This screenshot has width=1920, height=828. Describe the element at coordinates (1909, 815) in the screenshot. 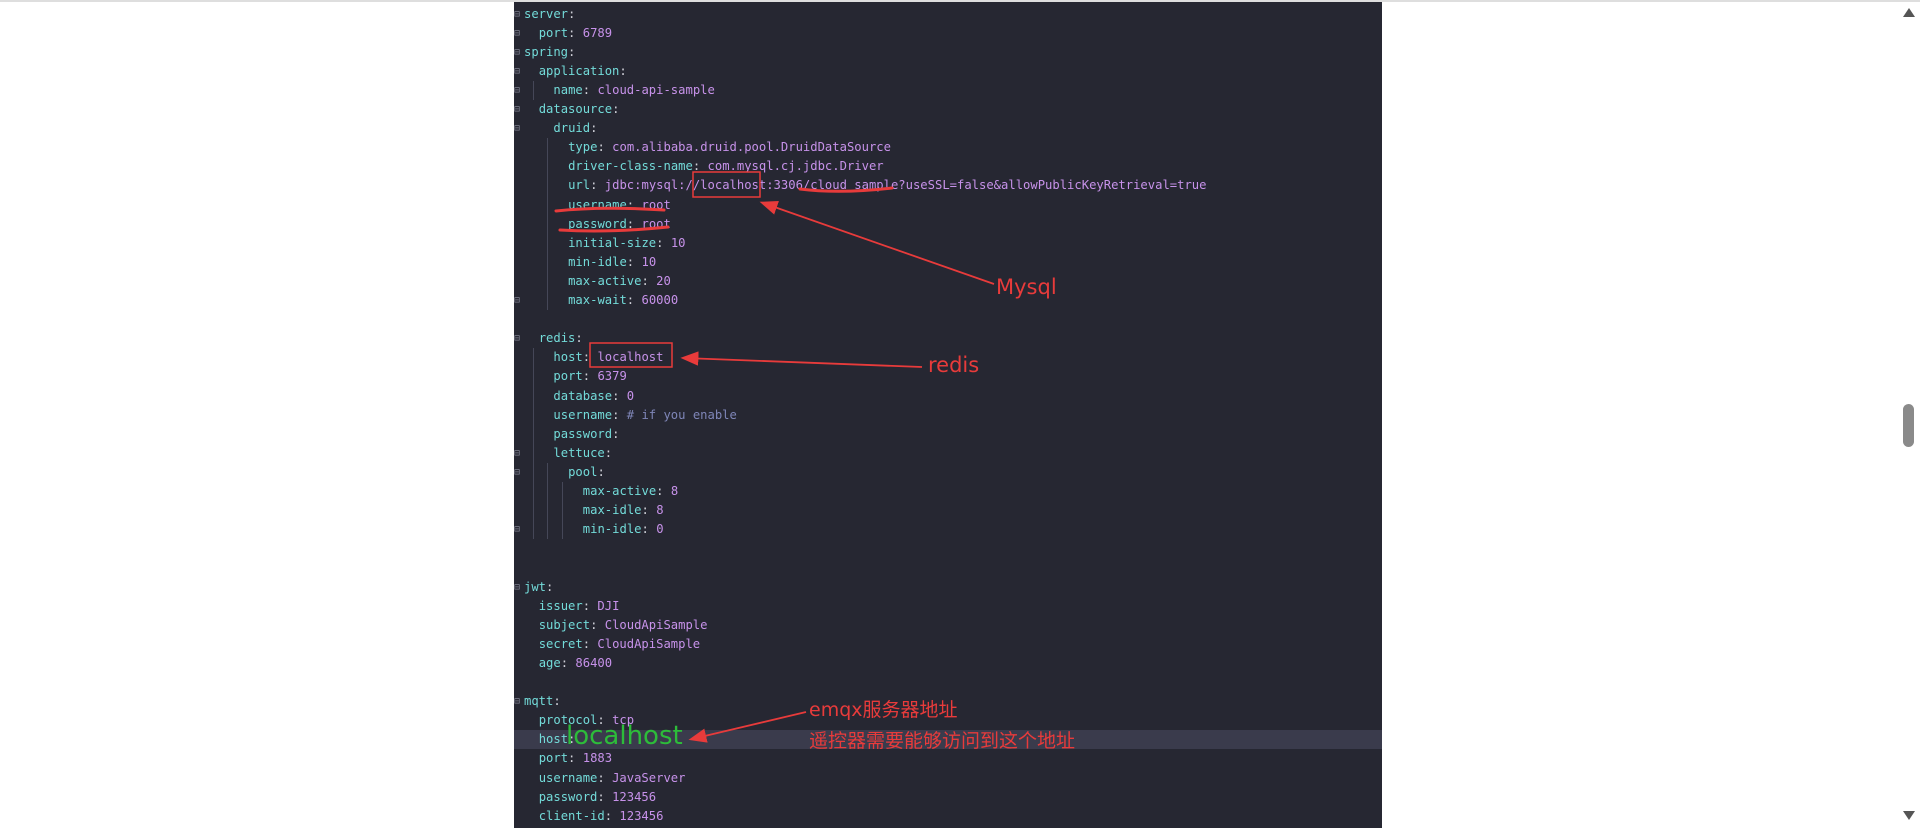

I see `scroll-down-arrow-icon` at that location.